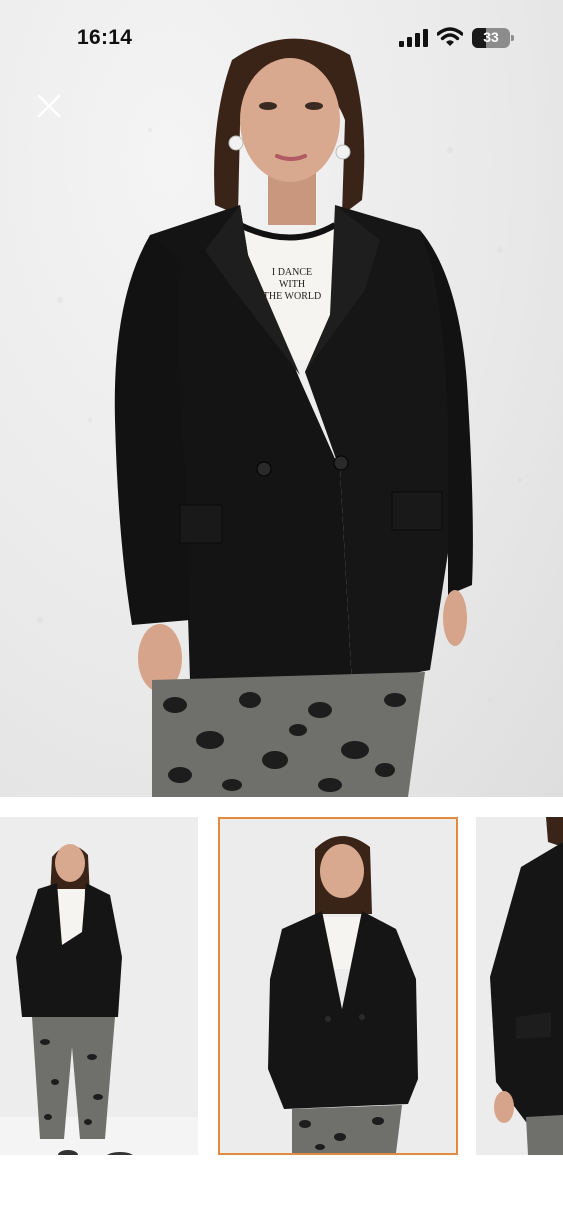 This screenshot has height=1219, width=563. Describe the element at coordinates (413, 38) in the screenshot. I see `cellular-signal-icon` at that location.